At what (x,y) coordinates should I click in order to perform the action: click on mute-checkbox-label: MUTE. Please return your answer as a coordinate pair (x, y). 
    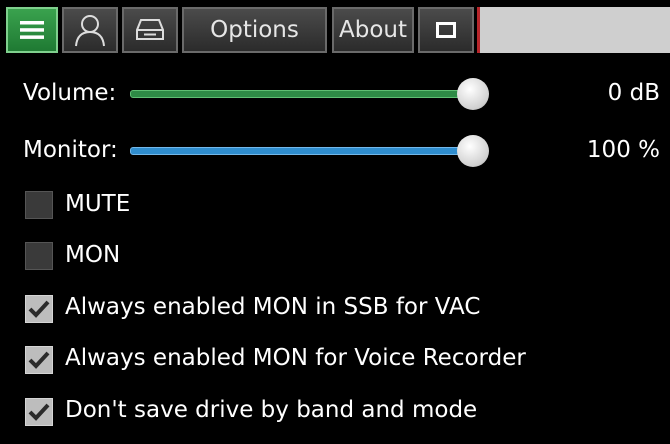
    Looking at the image, I should click on (97, 204).